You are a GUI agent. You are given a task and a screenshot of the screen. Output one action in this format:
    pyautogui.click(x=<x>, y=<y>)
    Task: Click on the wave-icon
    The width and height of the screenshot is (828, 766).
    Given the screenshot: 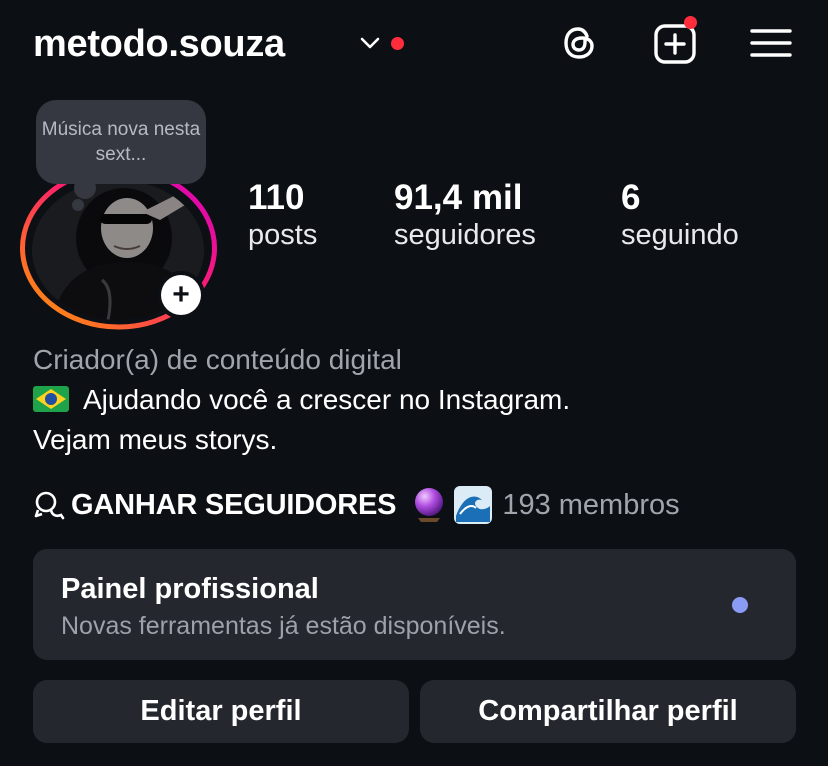 What is the action you would take?
    pyautogui.click(x=473, y=505)
    